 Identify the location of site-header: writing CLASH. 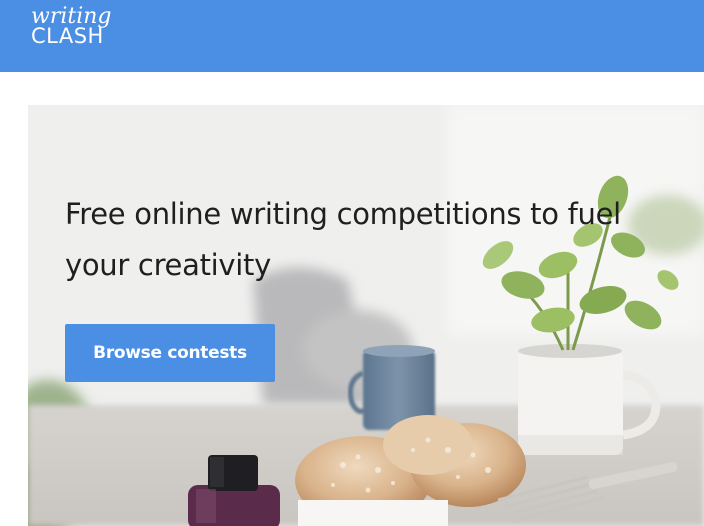
(352, 36).